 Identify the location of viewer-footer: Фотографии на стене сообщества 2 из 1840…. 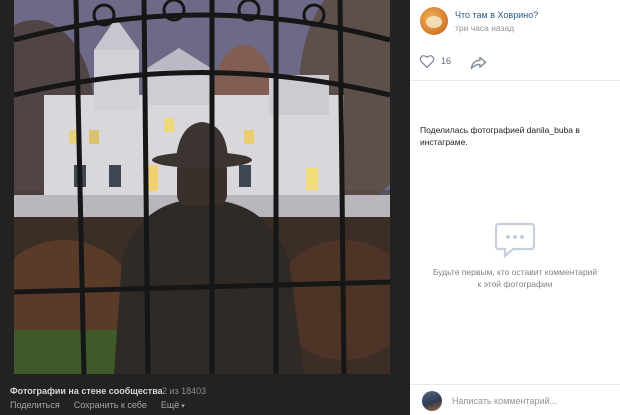
(205, 397).